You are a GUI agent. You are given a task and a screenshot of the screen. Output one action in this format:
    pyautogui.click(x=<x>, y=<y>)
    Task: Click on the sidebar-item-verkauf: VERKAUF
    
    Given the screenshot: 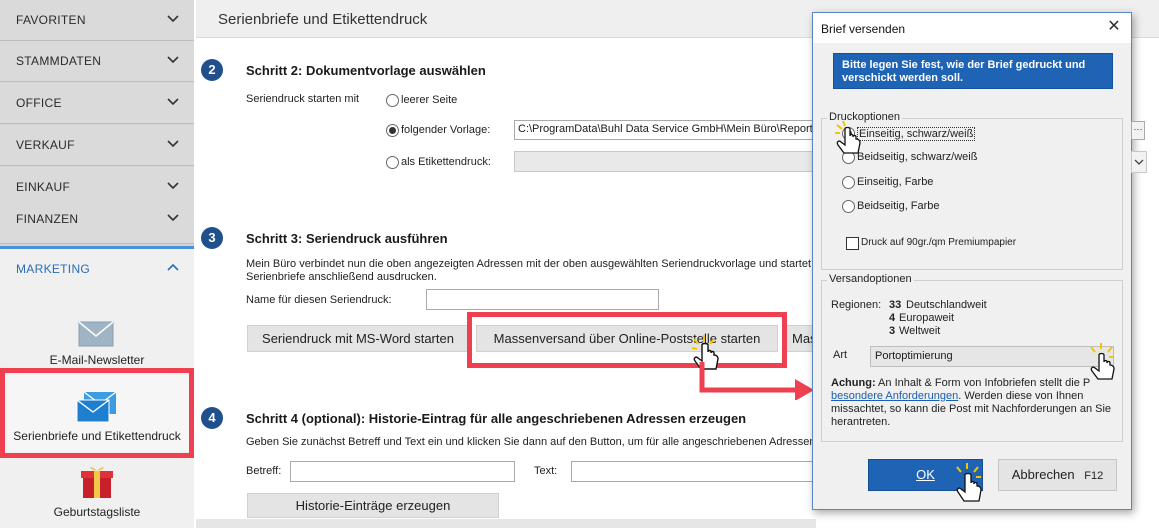 What is the action you would take?
    pyautogui.click(x=97, y=145)
    